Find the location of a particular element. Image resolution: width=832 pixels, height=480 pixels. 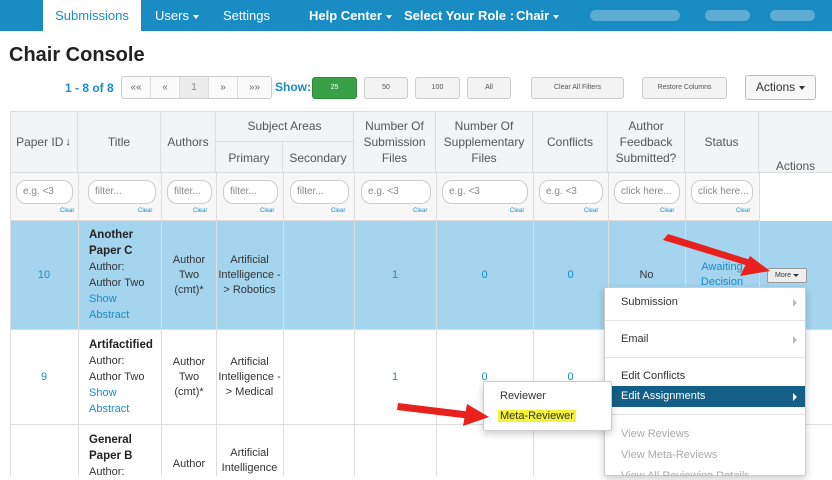

nav-role-dropdown: Chair is located at coordinates (538, 15).